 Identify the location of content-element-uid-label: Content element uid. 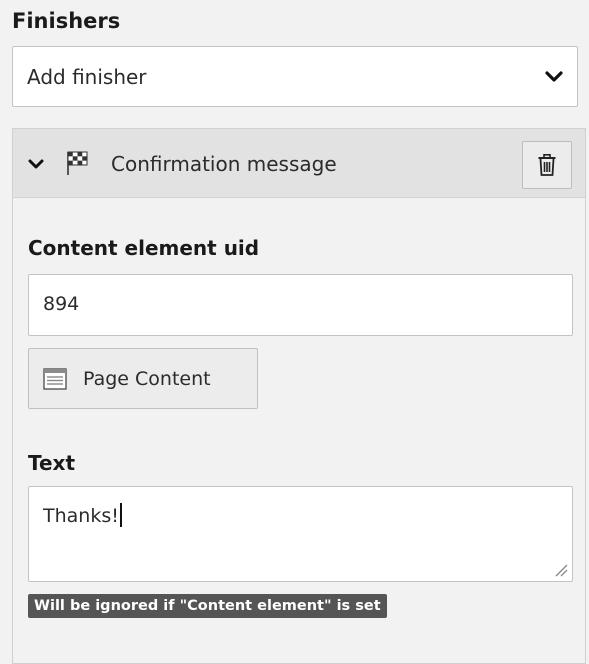
(144, 248).